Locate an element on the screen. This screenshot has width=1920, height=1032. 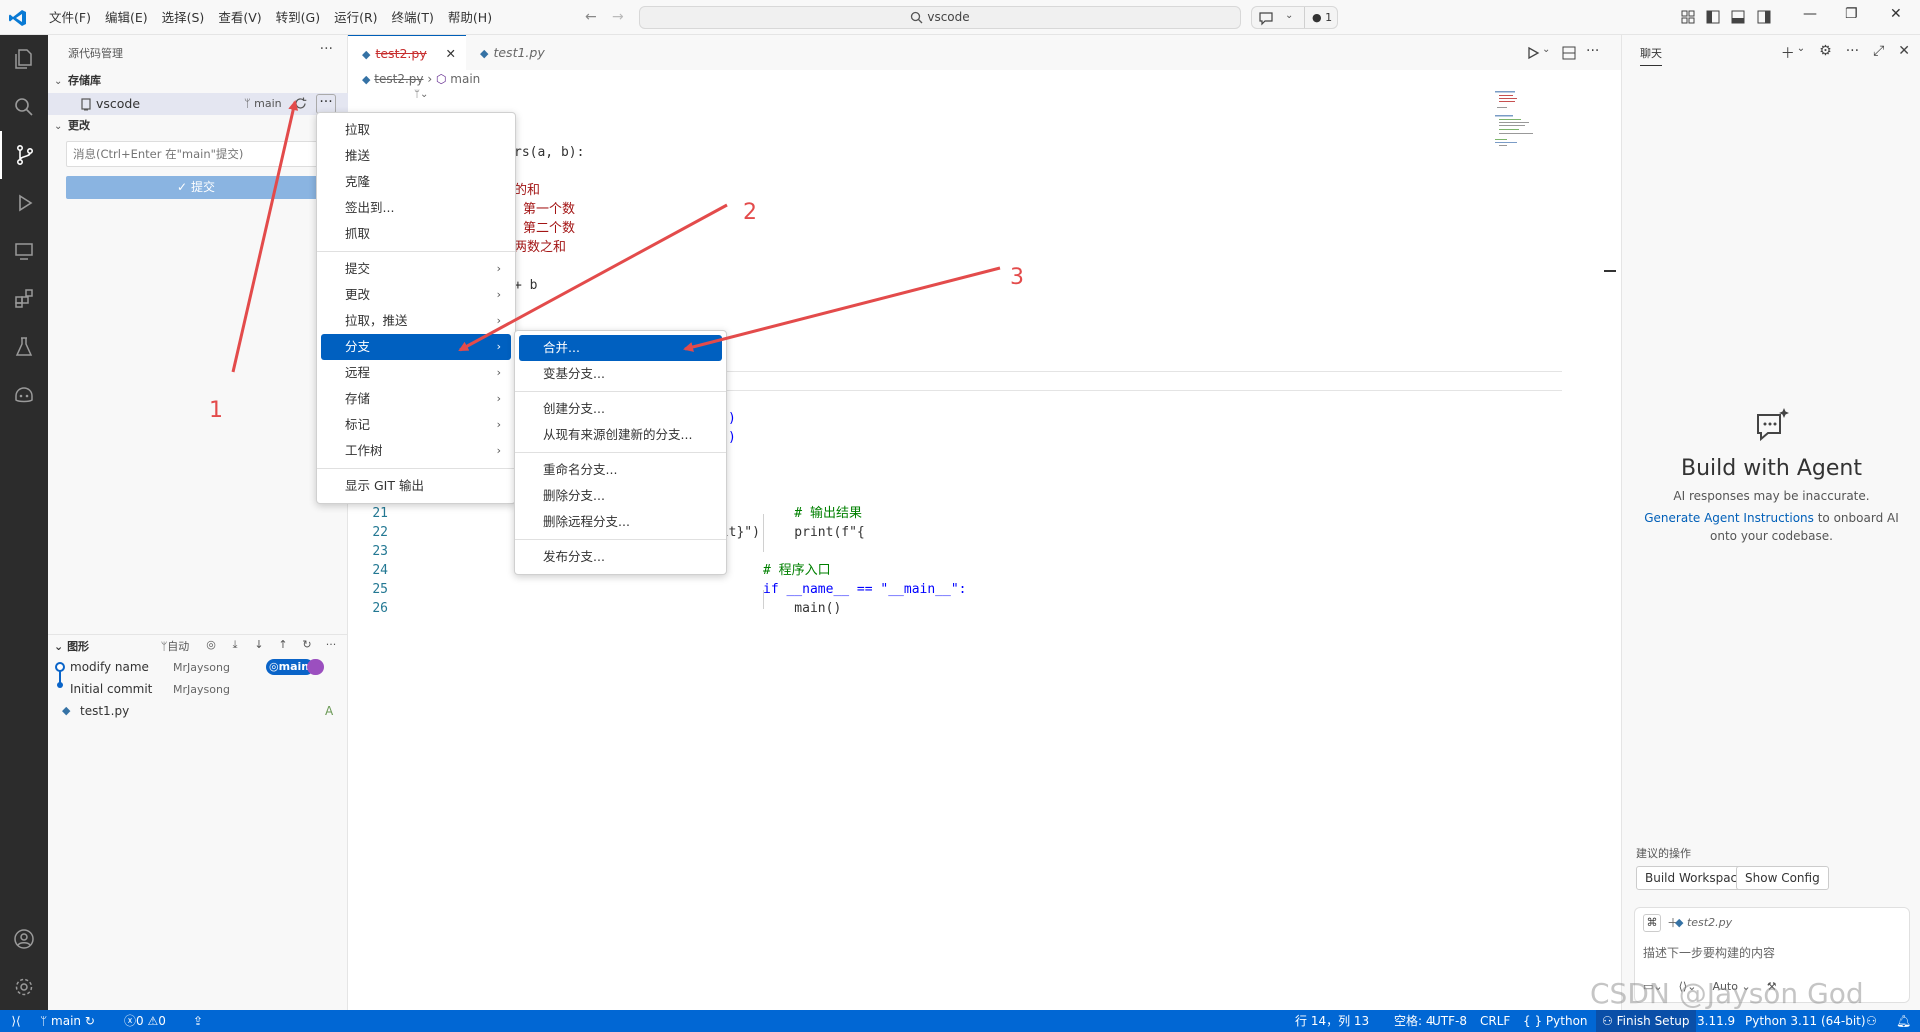
status-language: { } Python is located at coordinates (1555, 1021).